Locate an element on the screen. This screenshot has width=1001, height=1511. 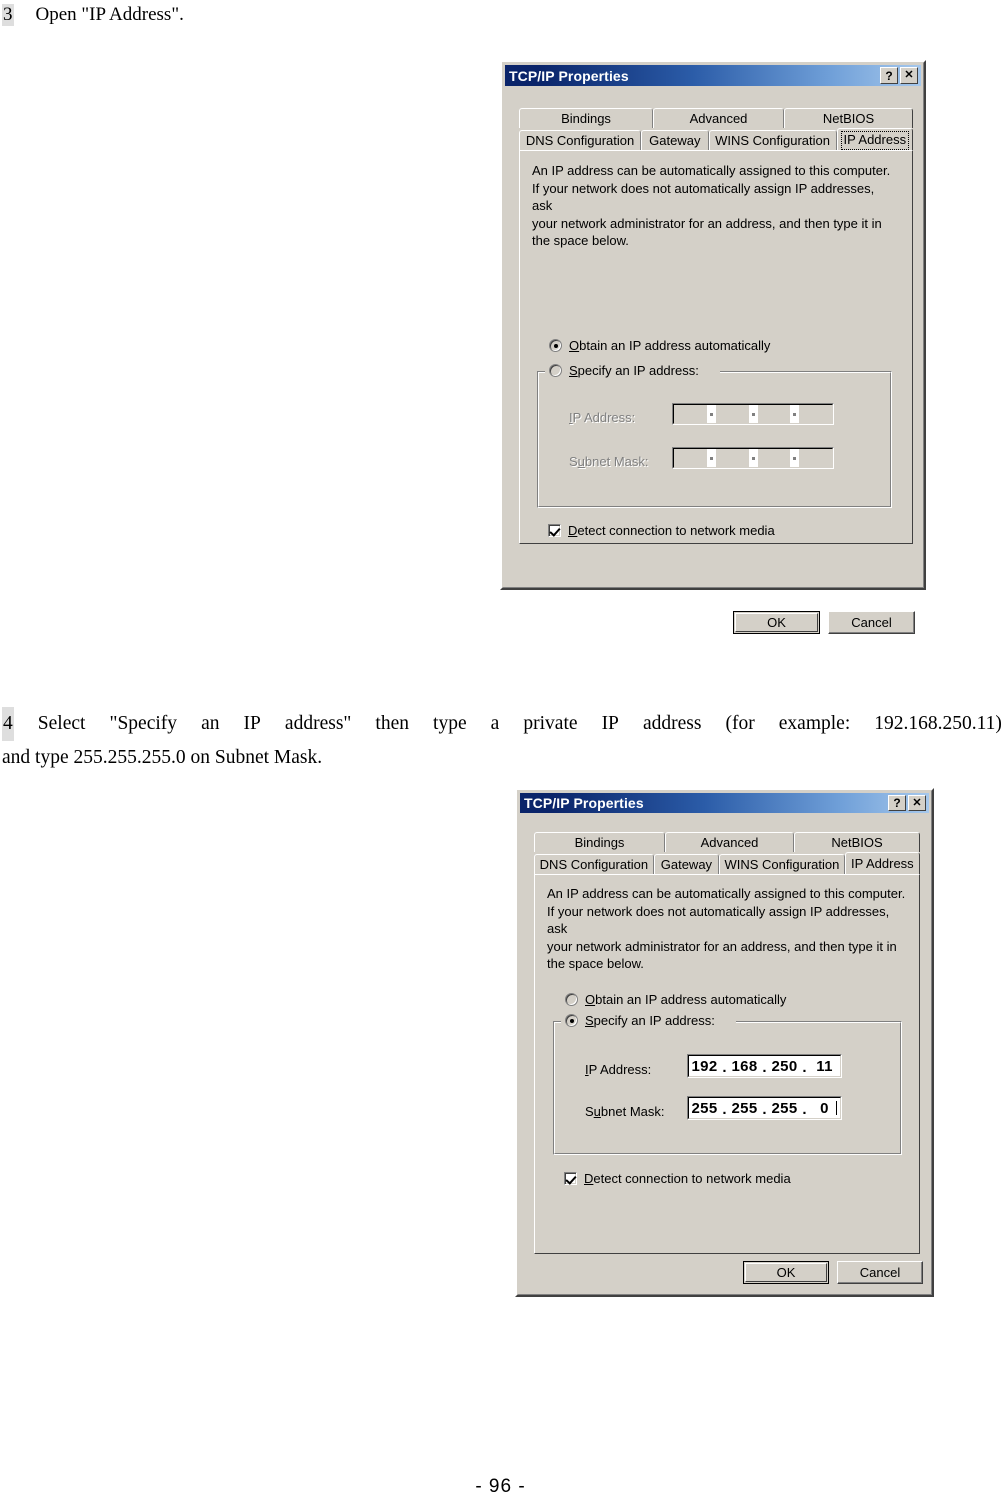
step-4-word: then is located at coordinates (392, 723).